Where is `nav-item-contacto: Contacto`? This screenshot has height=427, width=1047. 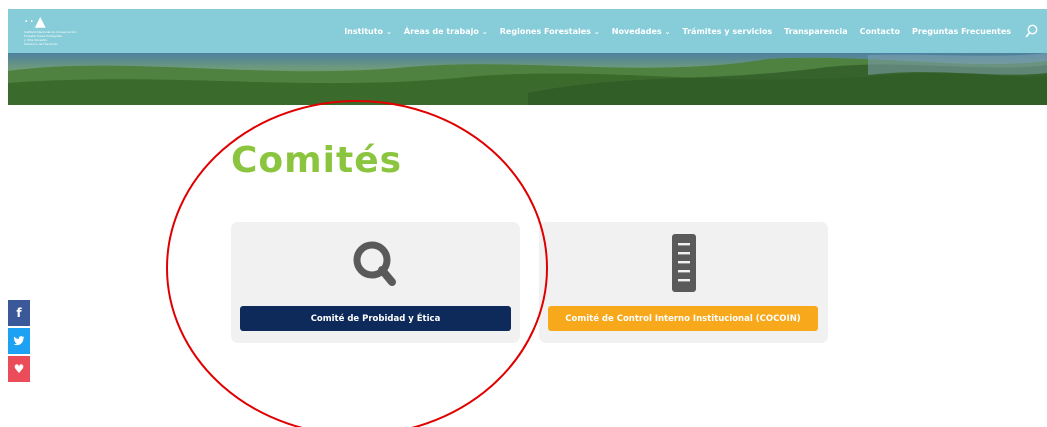
nav-item-contacto: Contacto is located at coordinates (880, 31).